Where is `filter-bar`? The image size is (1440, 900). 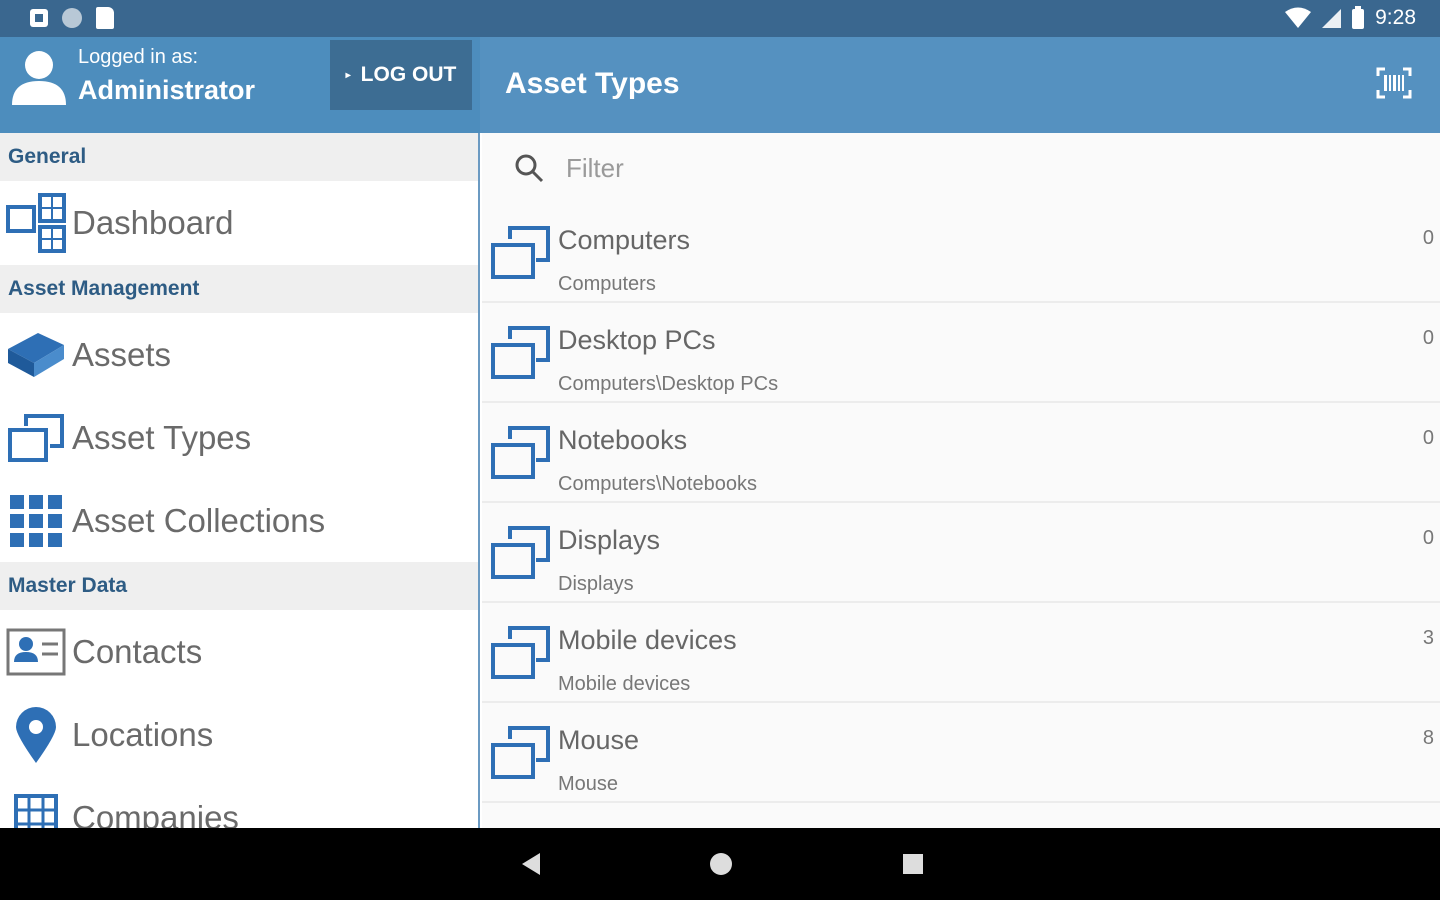
filter-bar is located at coordinates (961, 168).